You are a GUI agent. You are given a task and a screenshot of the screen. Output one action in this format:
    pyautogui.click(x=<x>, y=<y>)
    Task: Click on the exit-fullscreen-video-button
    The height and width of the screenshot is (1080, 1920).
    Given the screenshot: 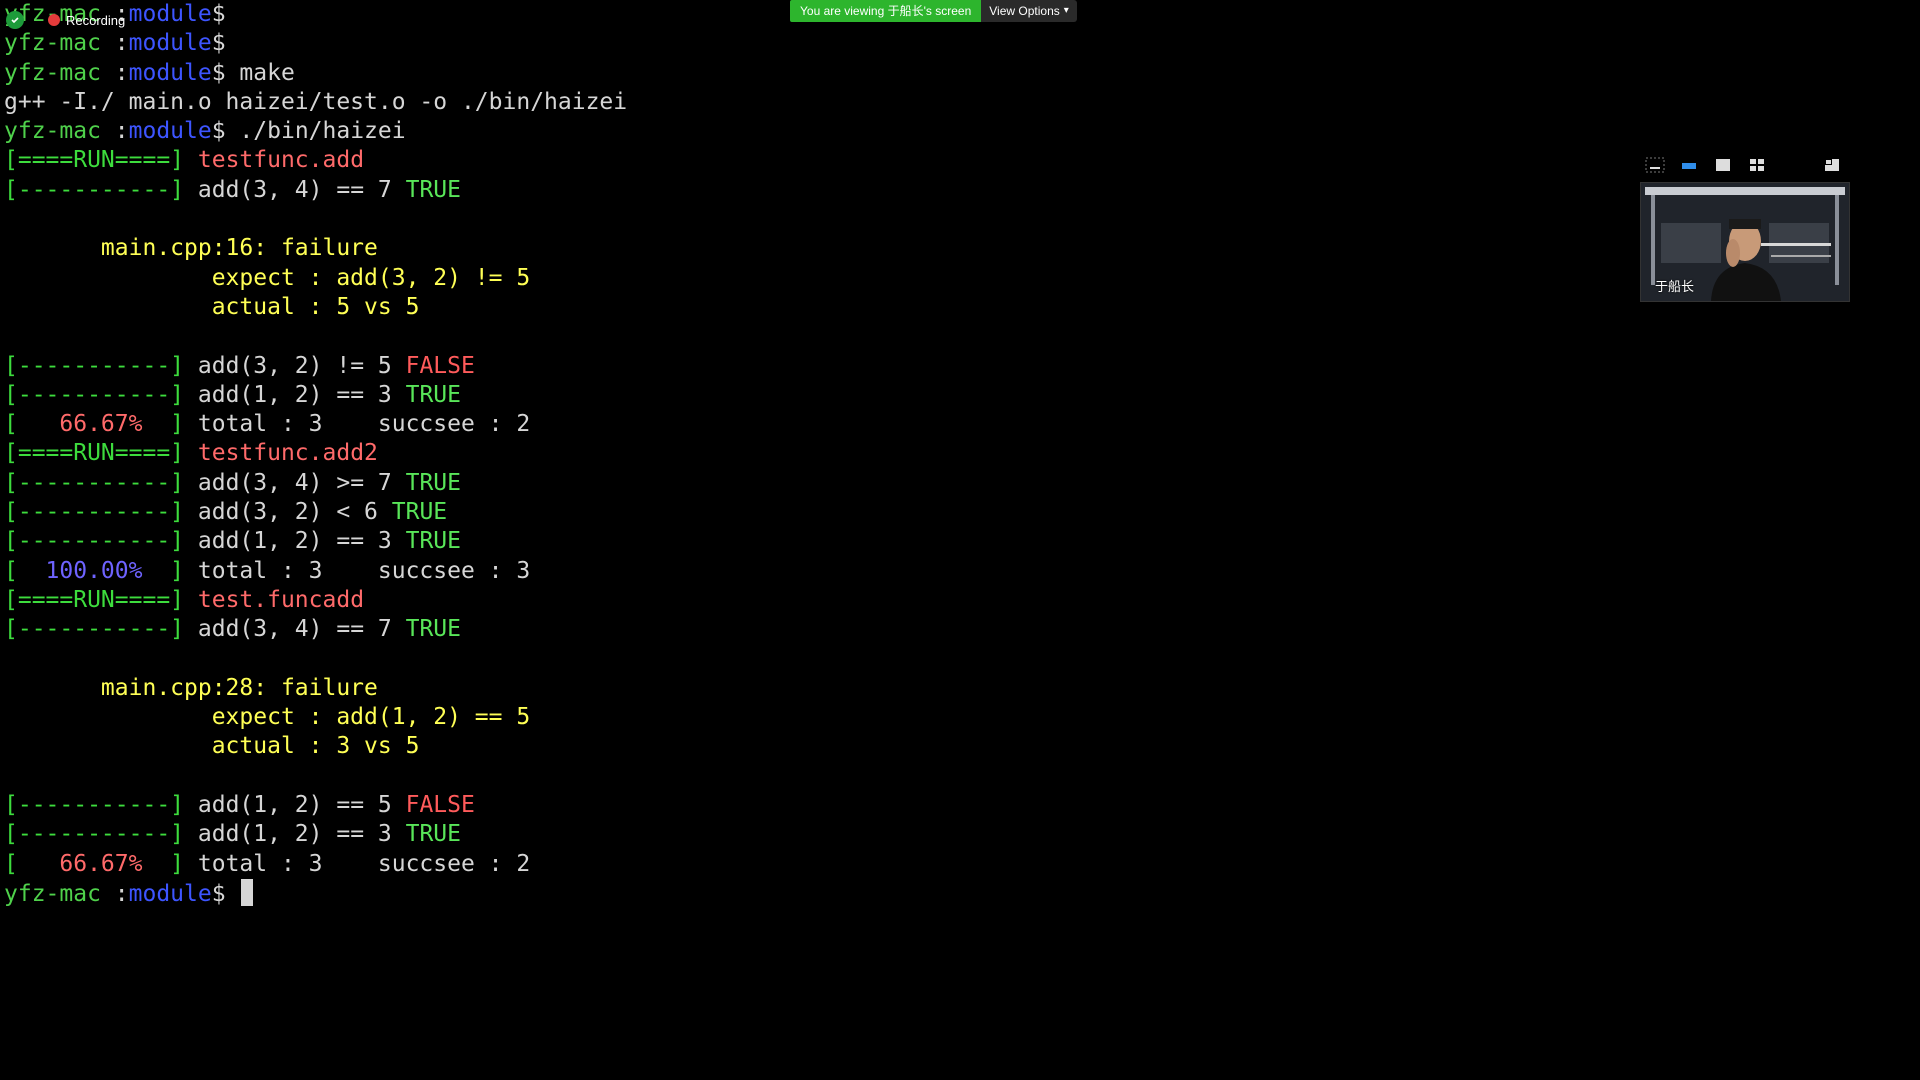 What is the action you would take?
    pyautogui.click(x=1832, y=165)
    